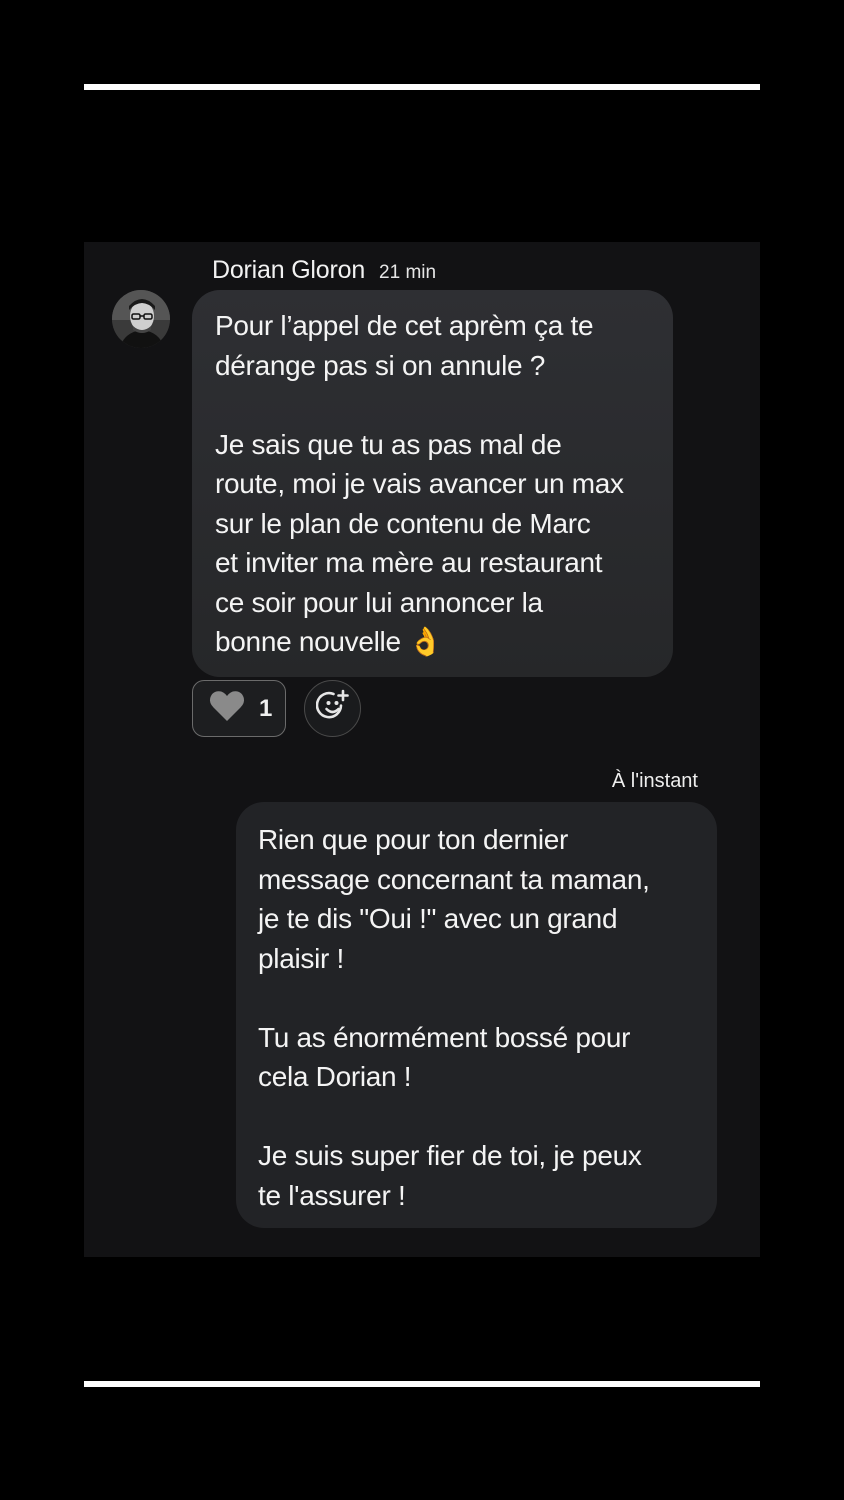 The height and width of the screenshot is (1500, 844). Describe the element at coordinates (288, 270) in the screenshot. I see `sender-name: Dorian Gloron` at that location.